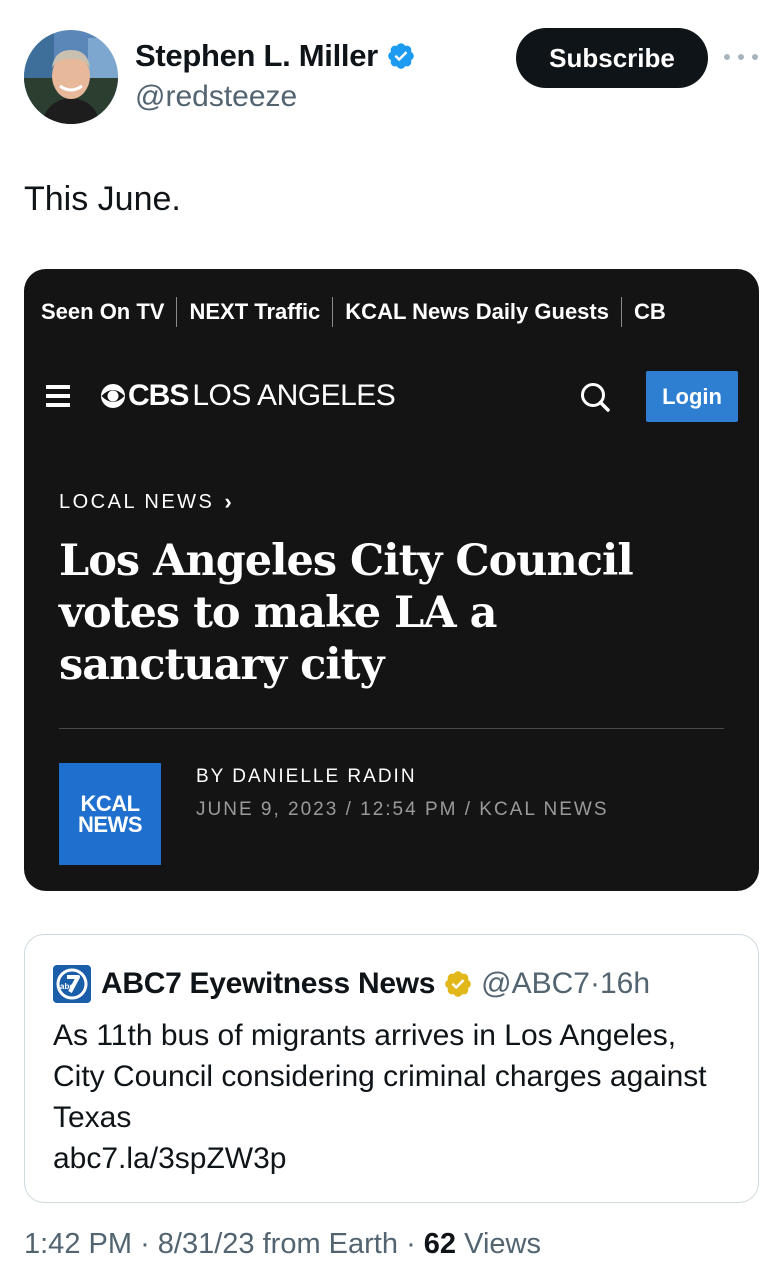 The image size is (783, 1280). What do you see at coordinates (67, 986) in the screenshot?
I see `svg-text: abc` at bounding box center [67, 986].